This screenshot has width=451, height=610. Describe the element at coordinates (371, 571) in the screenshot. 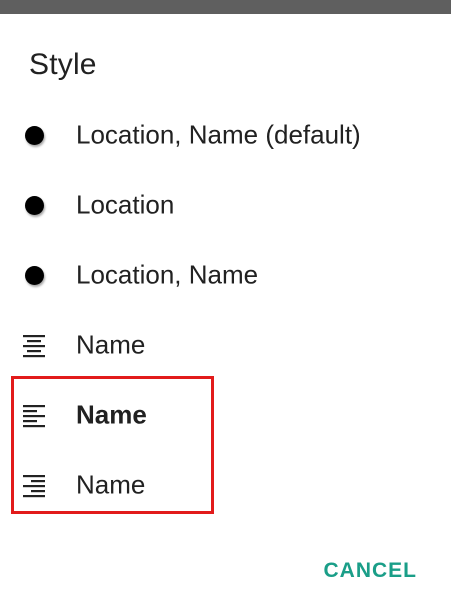

I see `cancel-button: CANCEL` at that location.